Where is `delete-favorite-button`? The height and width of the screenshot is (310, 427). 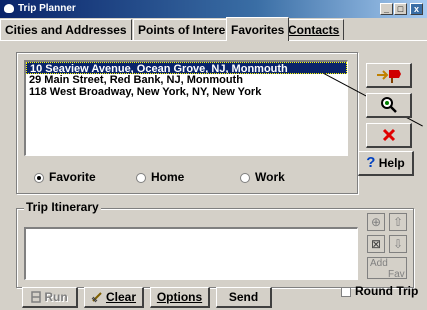
delete-favorite-button is located at coordinates (389, 135).